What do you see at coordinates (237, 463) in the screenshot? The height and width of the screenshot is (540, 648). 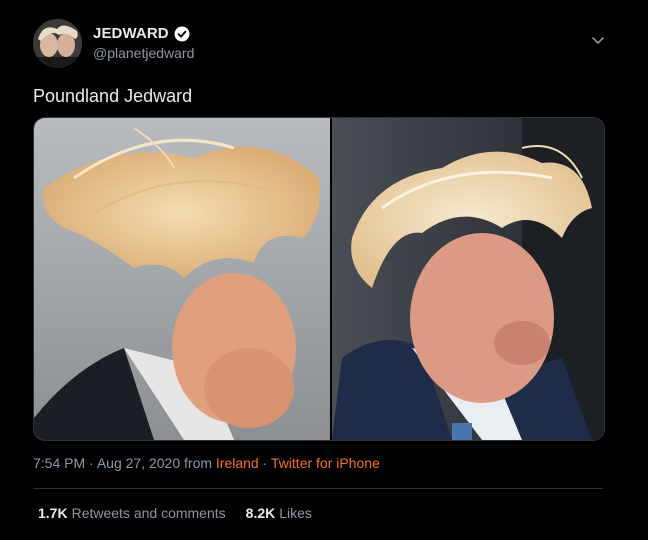 I see `location-link: Ireland` at bounding box center [237, 463].